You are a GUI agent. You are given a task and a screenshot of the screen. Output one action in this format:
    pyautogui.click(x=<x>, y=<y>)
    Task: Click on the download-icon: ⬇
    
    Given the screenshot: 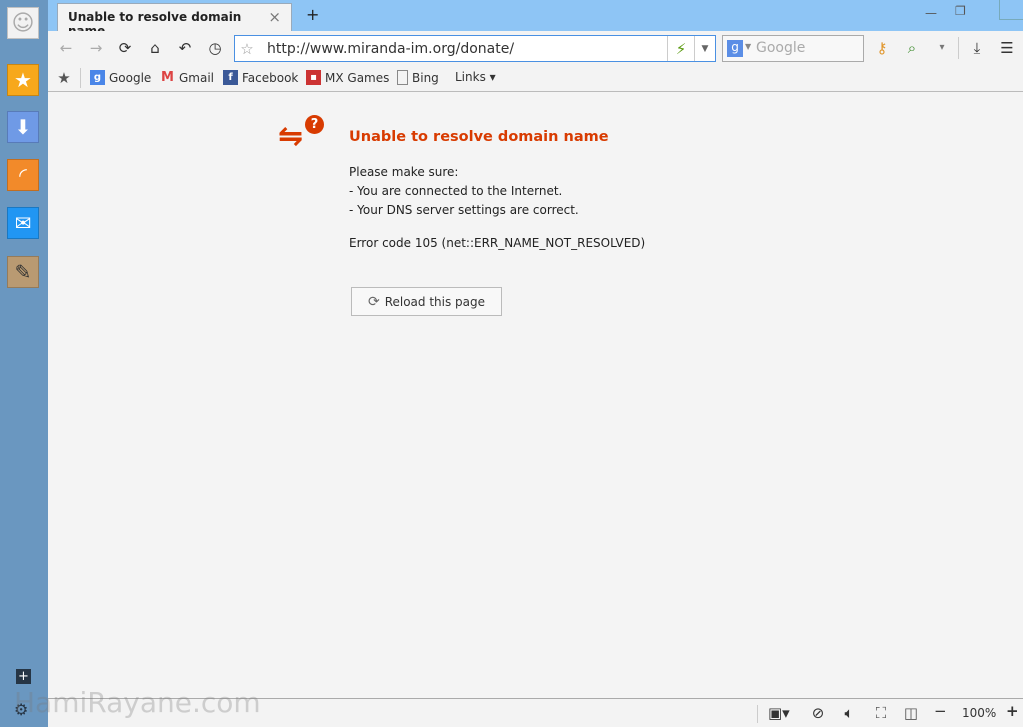 What is the action you would take?
    pyautogui.click(x=23, y=127)
    